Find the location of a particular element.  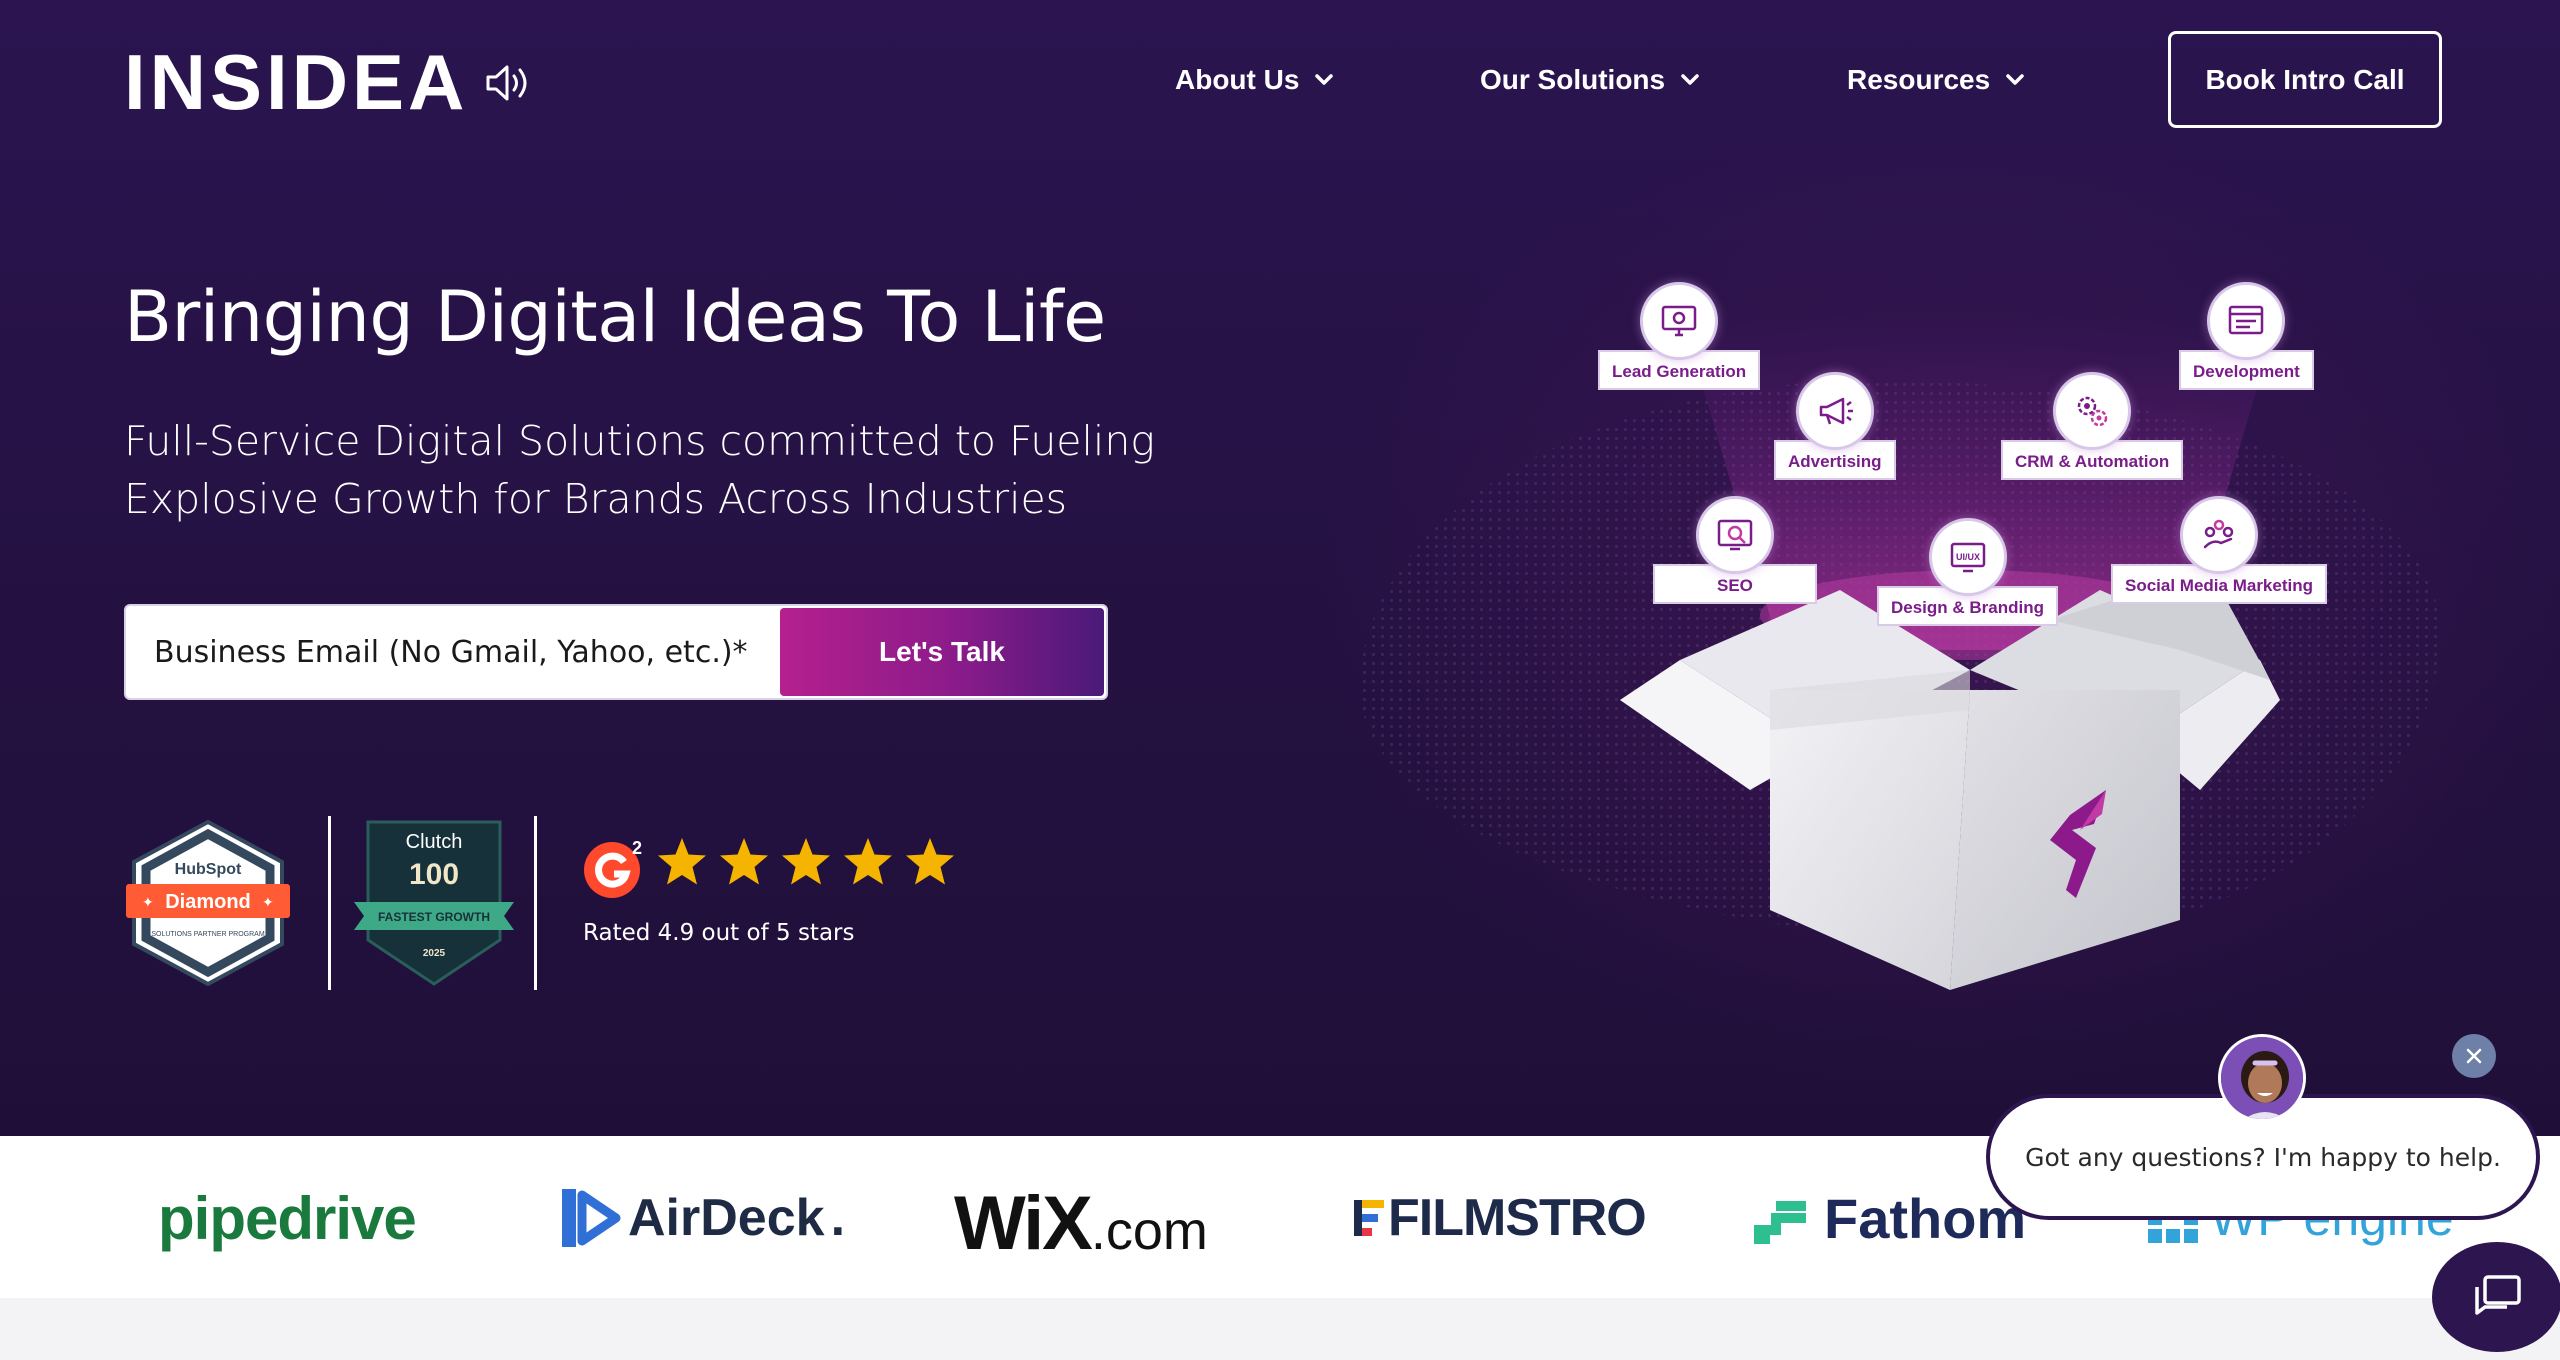

partner-logo-pipedrive: pipedrive is located at coordinates (287, 1218).